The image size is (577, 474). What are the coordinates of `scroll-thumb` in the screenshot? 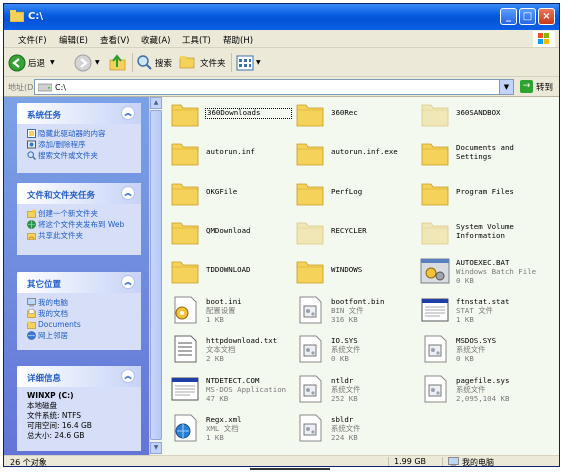 It's located at (156, 275).